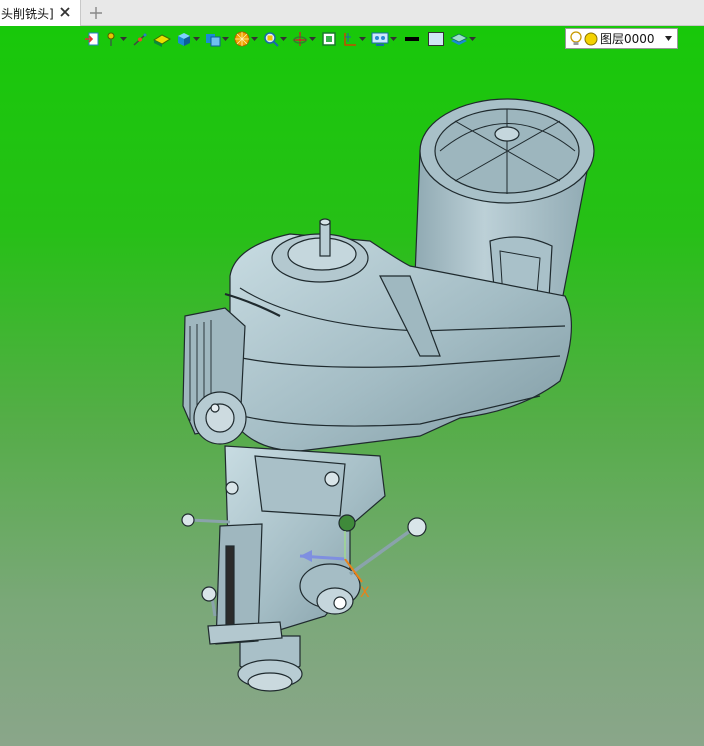  What do you see at coordinates (352, 13) in the screenshot?
I see `tab-bar: 头削铣头]` at bounding box center [352, 13].